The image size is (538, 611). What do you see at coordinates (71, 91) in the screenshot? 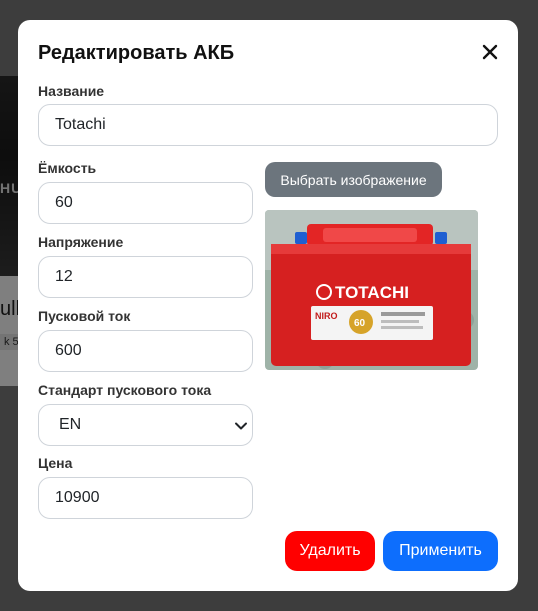
I see `name-label: Название` at bounding box center [71, 91].